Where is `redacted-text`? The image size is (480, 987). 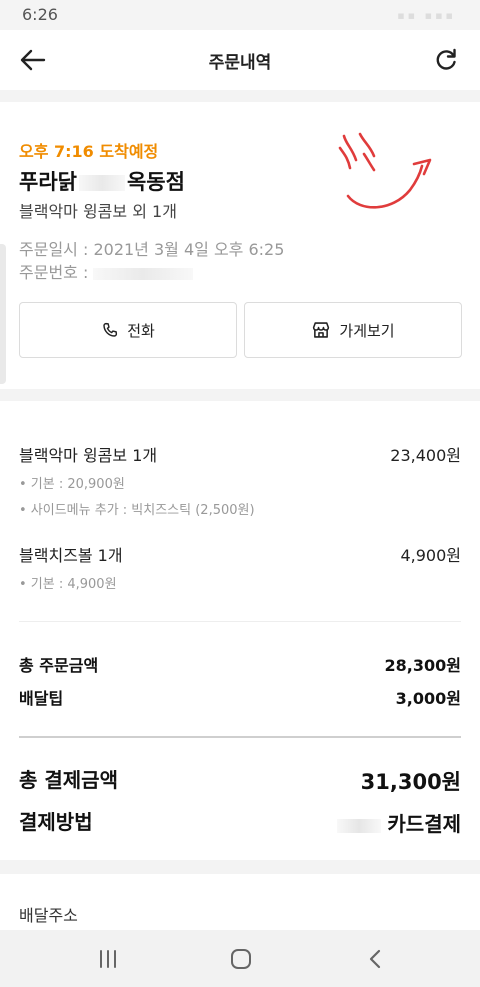 redacted-text is located at coordinates (101, 183).